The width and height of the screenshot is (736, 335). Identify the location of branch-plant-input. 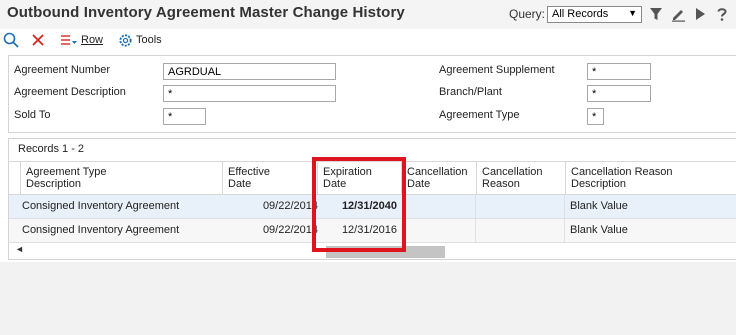
(619, 93).